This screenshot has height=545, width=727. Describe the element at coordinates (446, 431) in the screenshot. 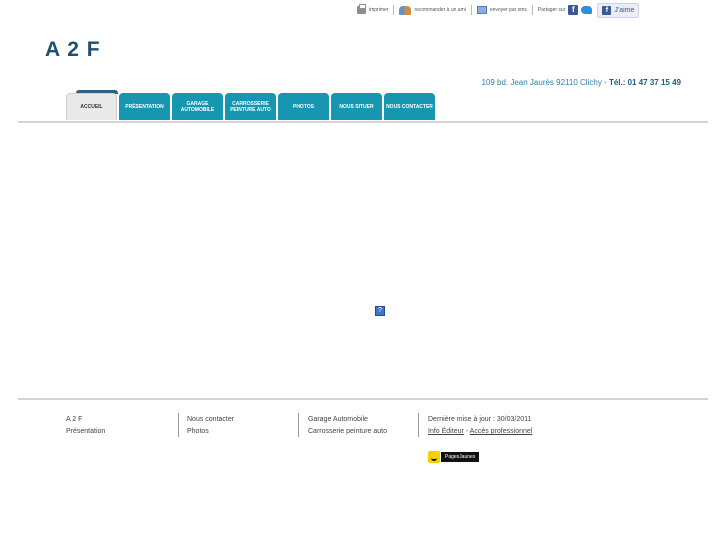

I see `info-editor-link: Info Éditeur` at that location.